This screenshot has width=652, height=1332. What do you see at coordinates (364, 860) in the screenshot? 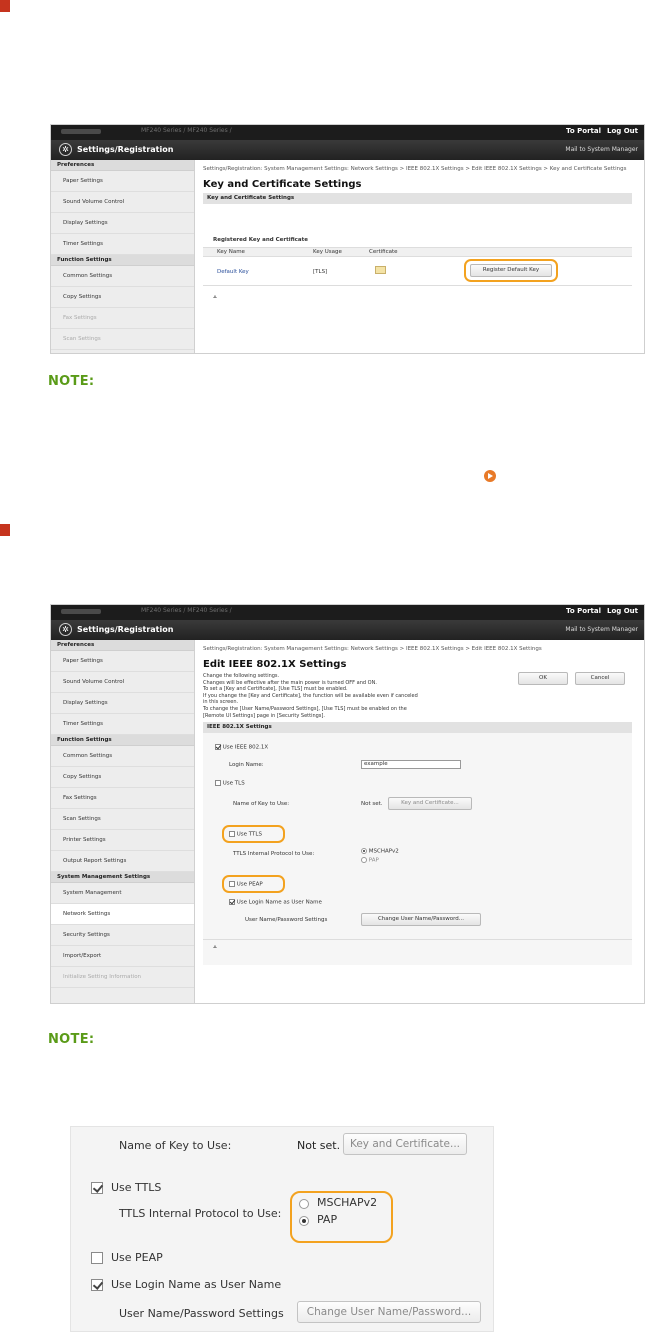
I see `pap-radio` at bounding box center [364, 860].